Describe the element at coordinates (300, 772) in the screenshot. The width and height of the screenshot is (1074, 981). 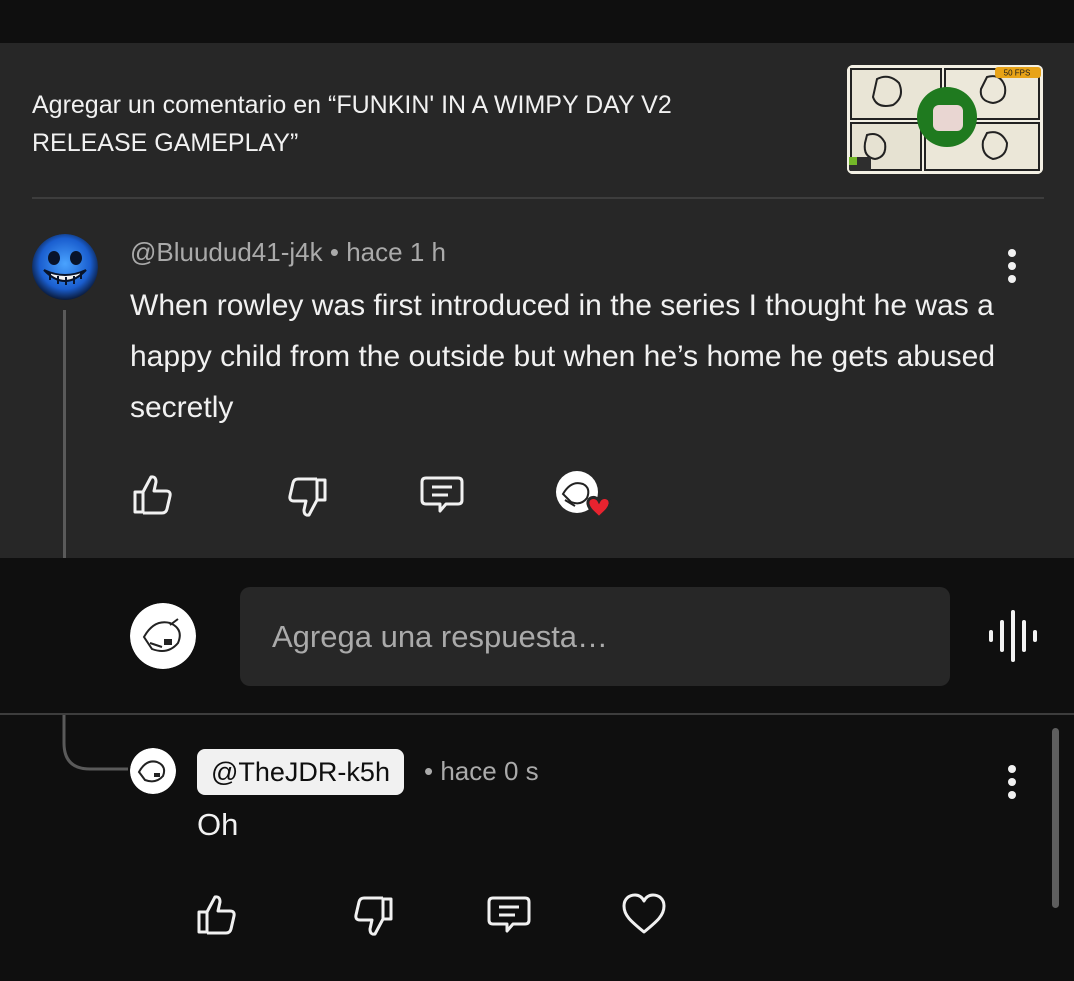
I see `reply-handle-chip: @TheJDR-k5h` at that location.